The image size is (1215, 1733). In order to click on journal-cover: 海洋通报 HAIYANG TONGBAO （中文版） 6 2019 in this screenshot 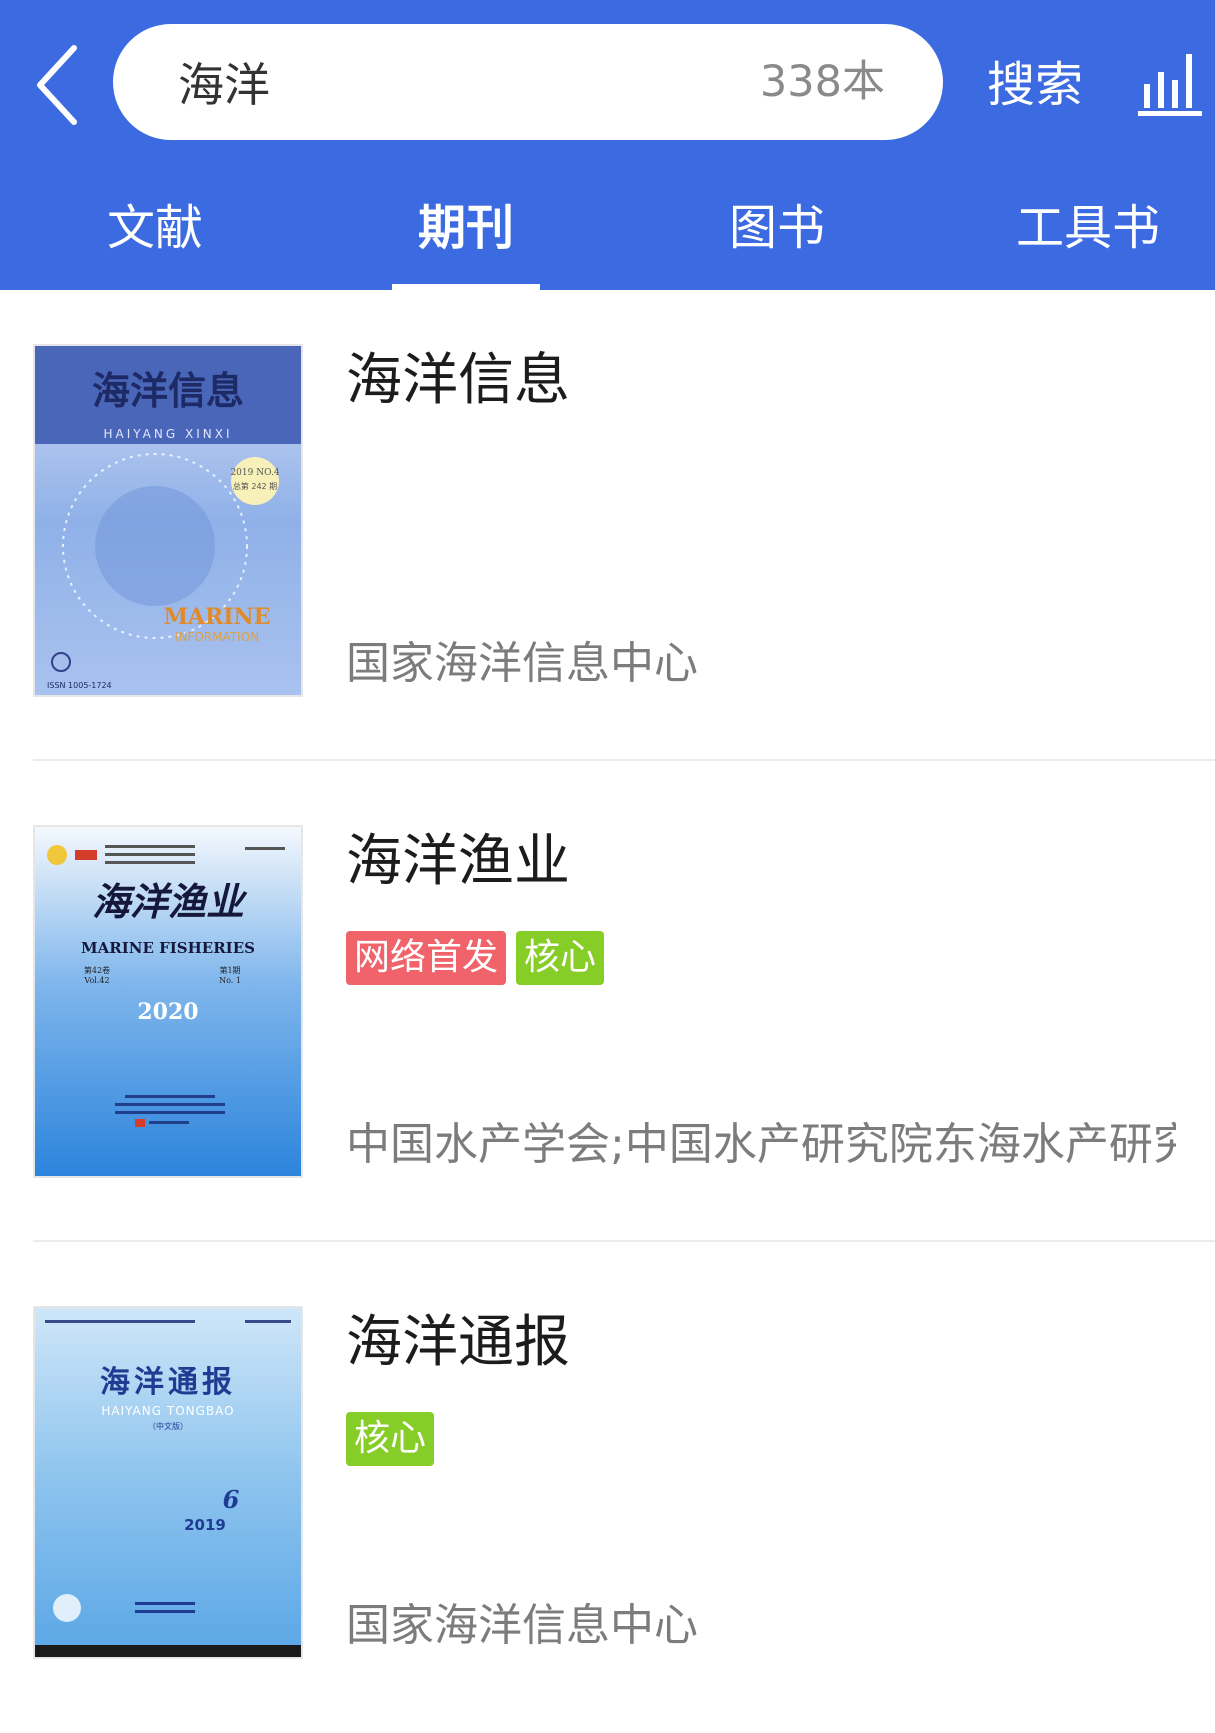, I will do `click(168, 1482)`.